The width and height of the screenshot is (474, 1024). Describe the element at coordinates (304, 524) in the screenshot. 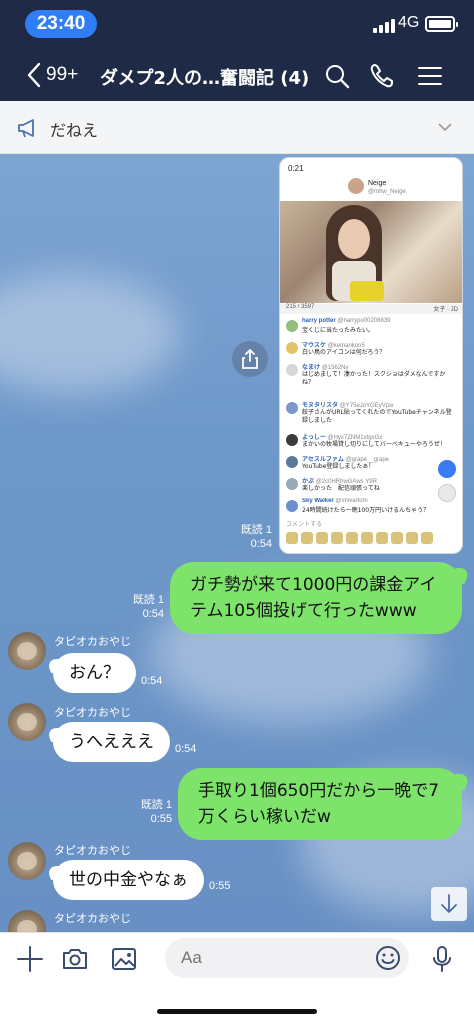

I see `image-comment-input: コメントする` at that location.